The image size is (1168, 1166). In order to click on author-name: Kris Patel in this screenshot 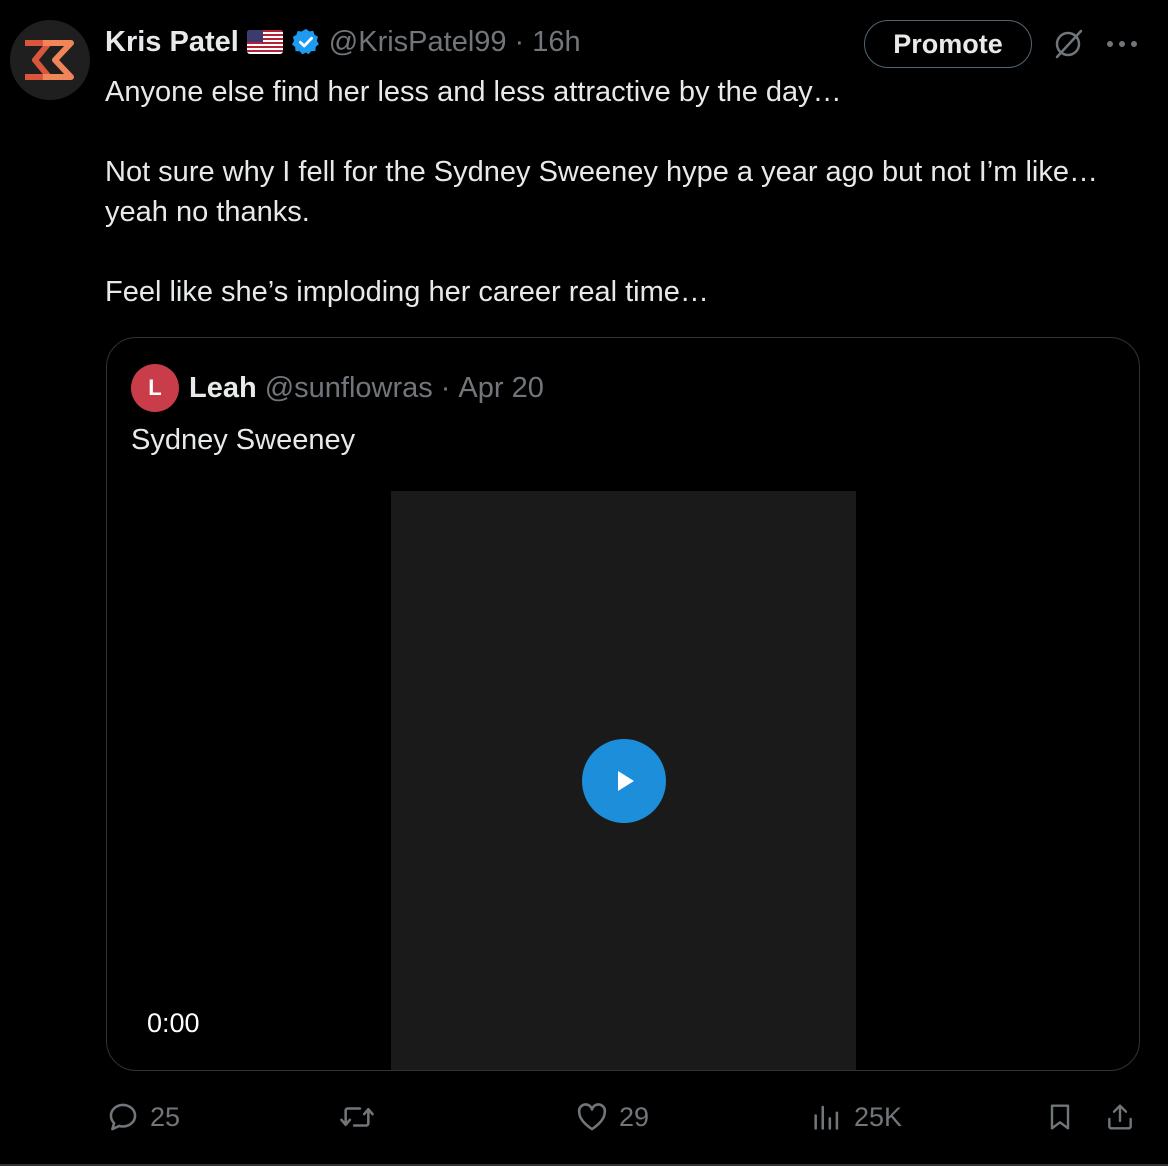, I will do `click(172, 42)`.